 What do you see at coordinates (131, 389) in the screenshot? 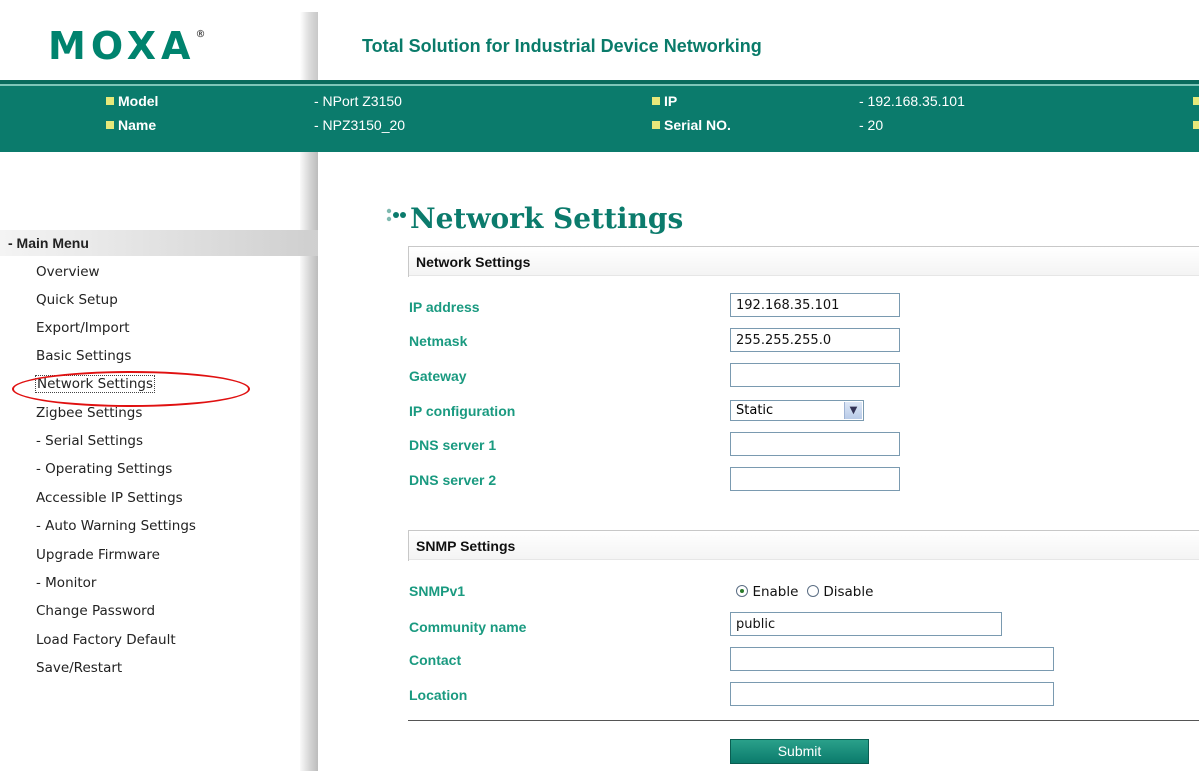
I see `highlight-circle` at bounding box center [131, 389].